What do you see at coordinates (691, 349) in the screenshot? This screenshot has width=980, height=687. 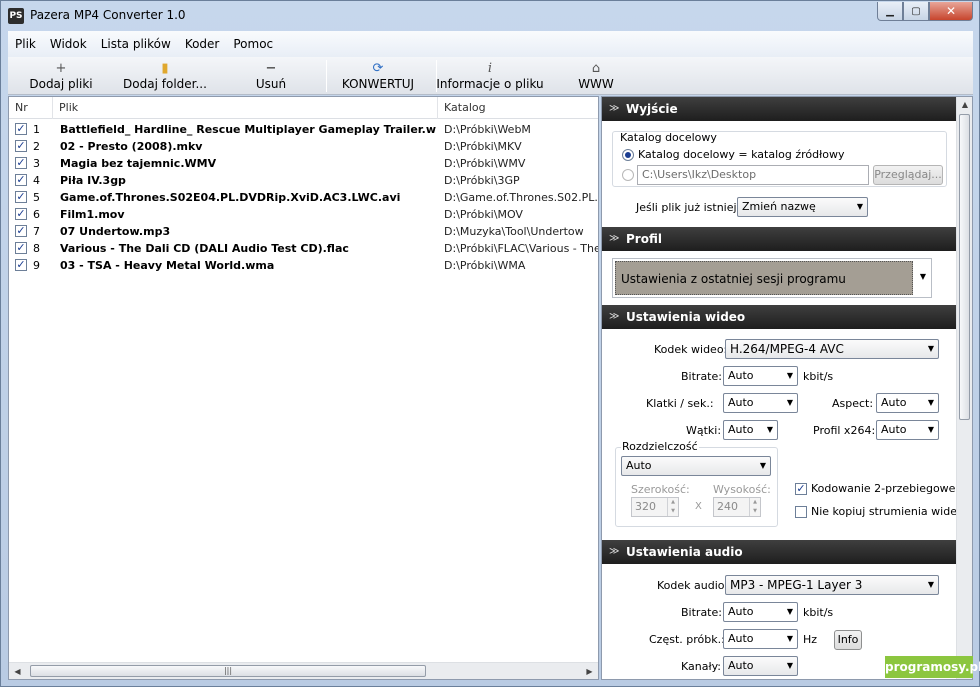 I see `video-codec-label: Kodek wideo:` at bounding box center [691, 349].